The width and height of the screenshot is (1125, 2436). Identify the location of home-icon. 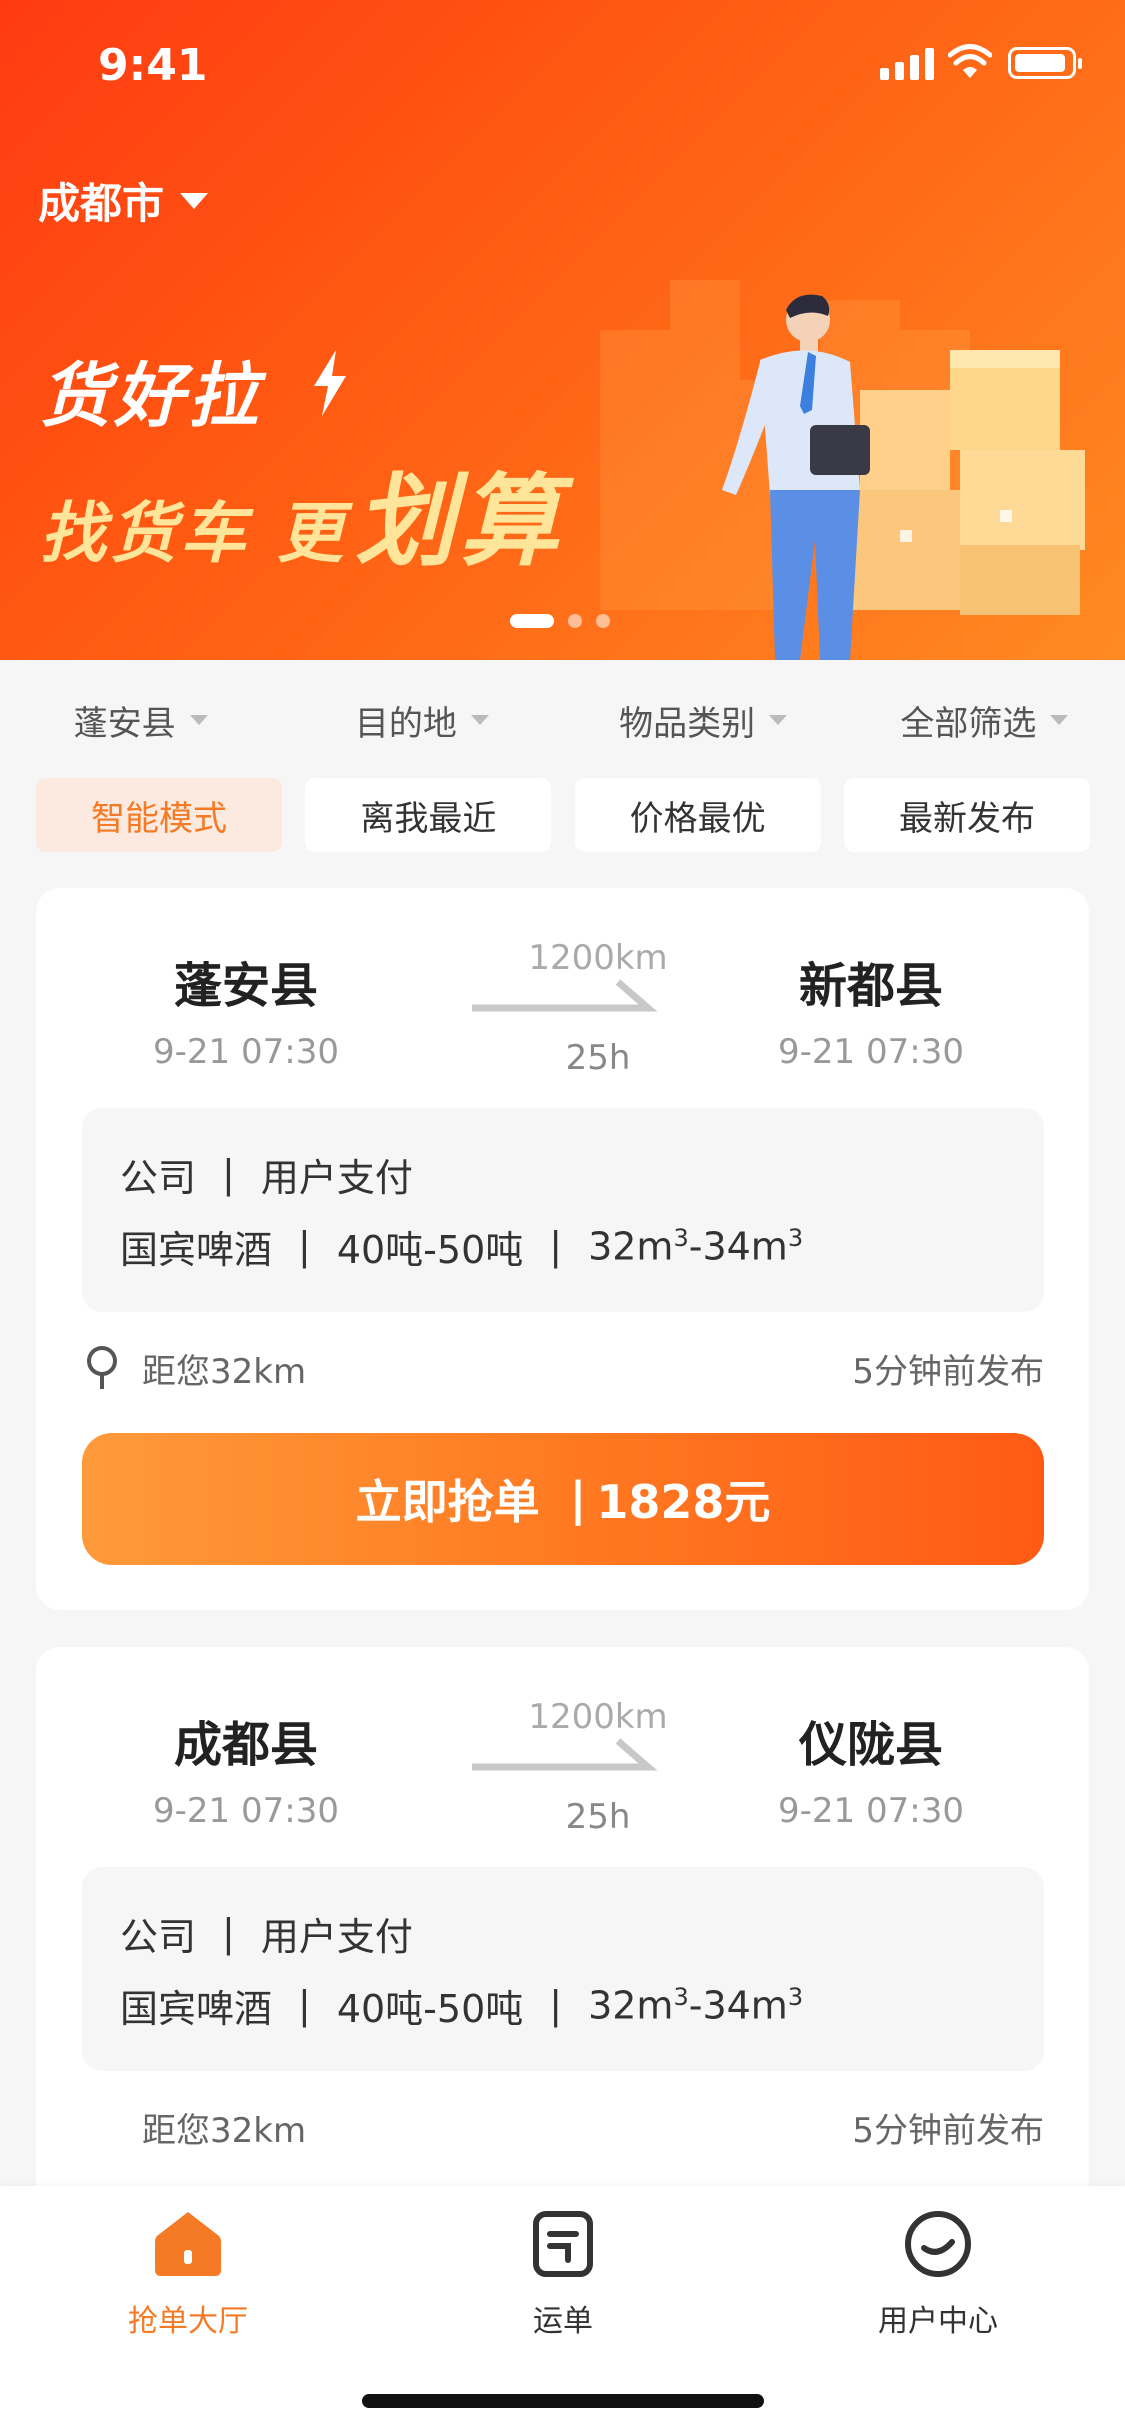
(188, 2244).